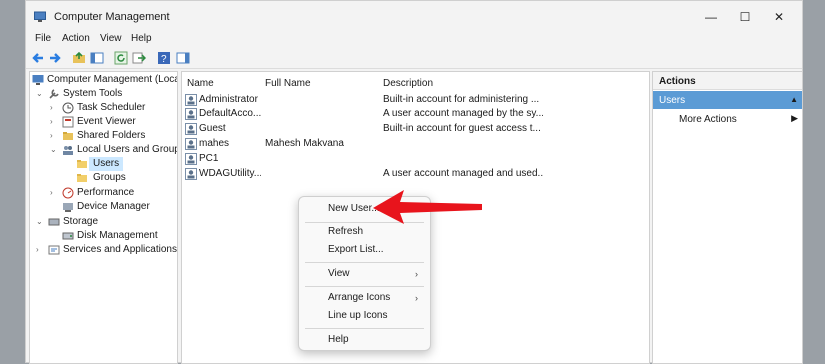  What do you see at coordinates (68, 207) in the screenshot?
I see `device-manager-icon` at bounding box center [68, 207].